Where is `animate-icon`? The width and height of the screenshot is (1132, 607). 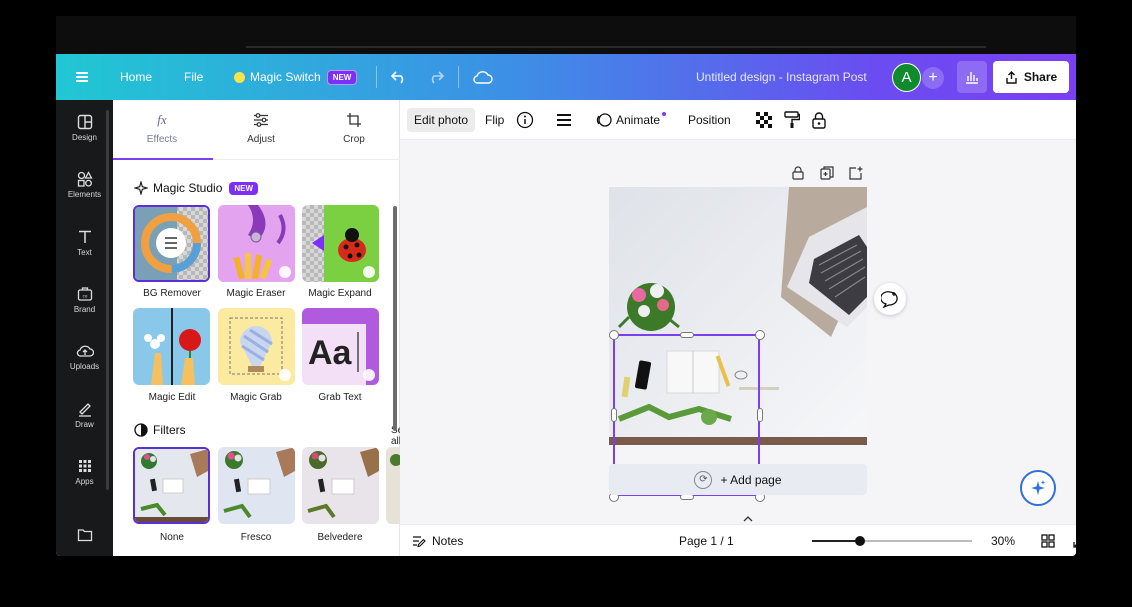
animate-icon is located at coordinates (604, 120).